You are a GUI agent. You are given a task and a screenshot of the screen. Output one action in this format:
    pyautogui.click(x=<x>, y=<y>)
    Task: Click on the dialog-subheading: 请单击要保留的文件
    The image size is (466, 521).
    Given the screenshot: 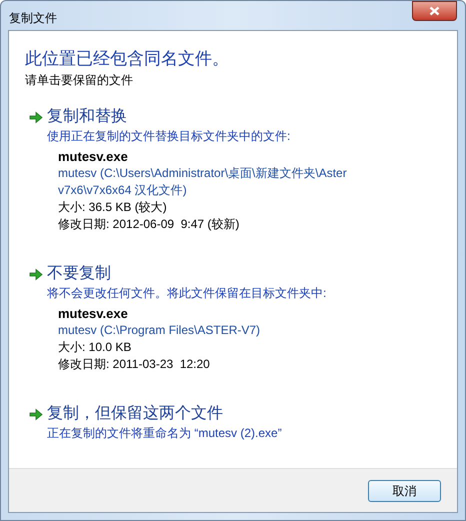 What is the action you would take?
    pyautogui.click(x=79, y=80)
    